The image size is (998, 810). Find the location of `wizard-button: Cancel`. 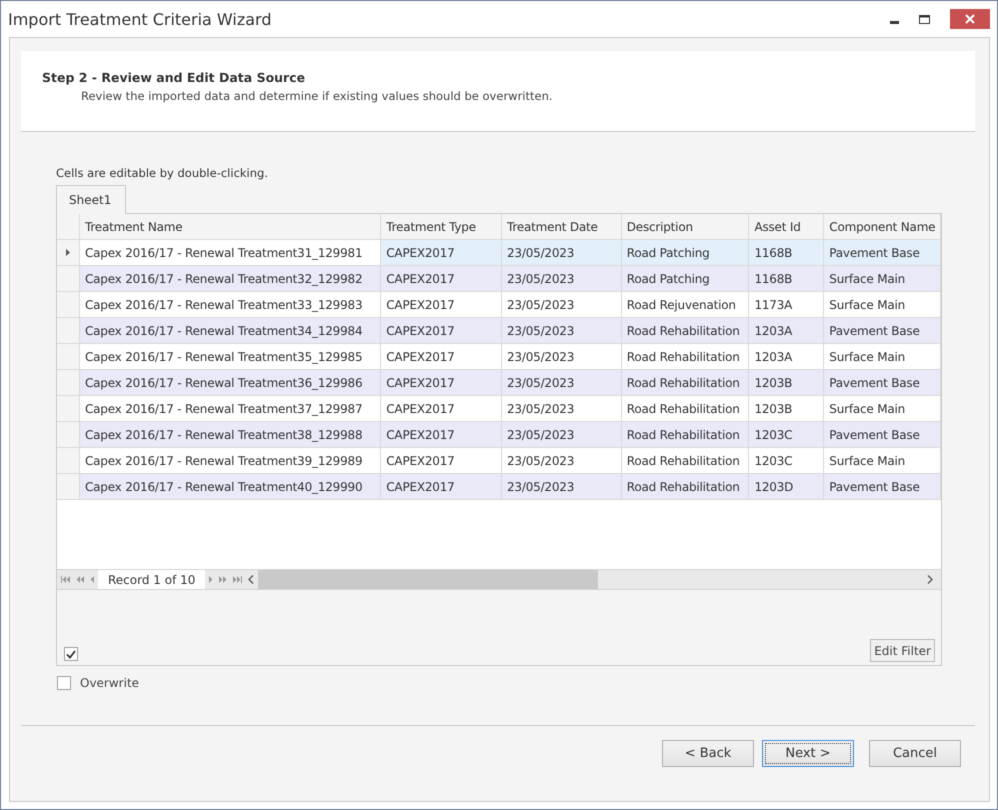

wizard-button: Cancel is located at coordinates (915, 753).